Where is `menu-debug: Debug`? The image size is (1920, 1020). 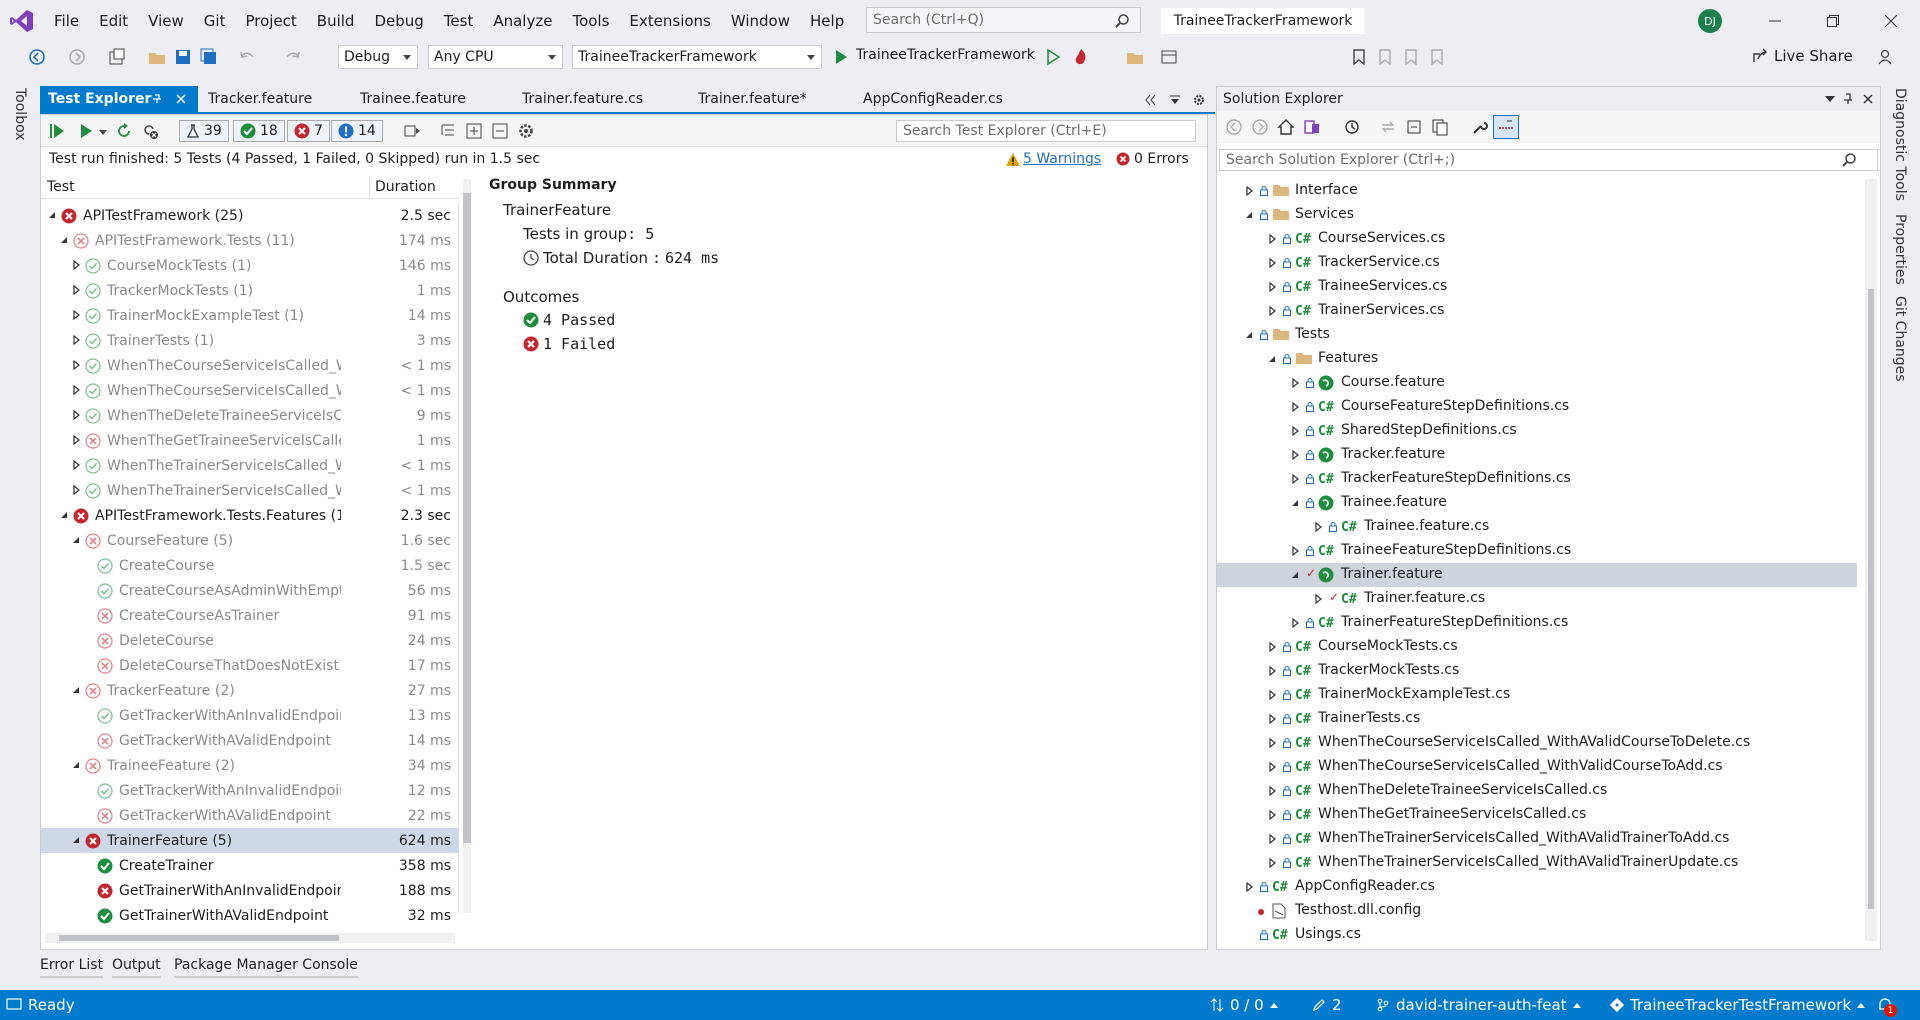
menu-debug: Debug is located at coordinates (398, 21).